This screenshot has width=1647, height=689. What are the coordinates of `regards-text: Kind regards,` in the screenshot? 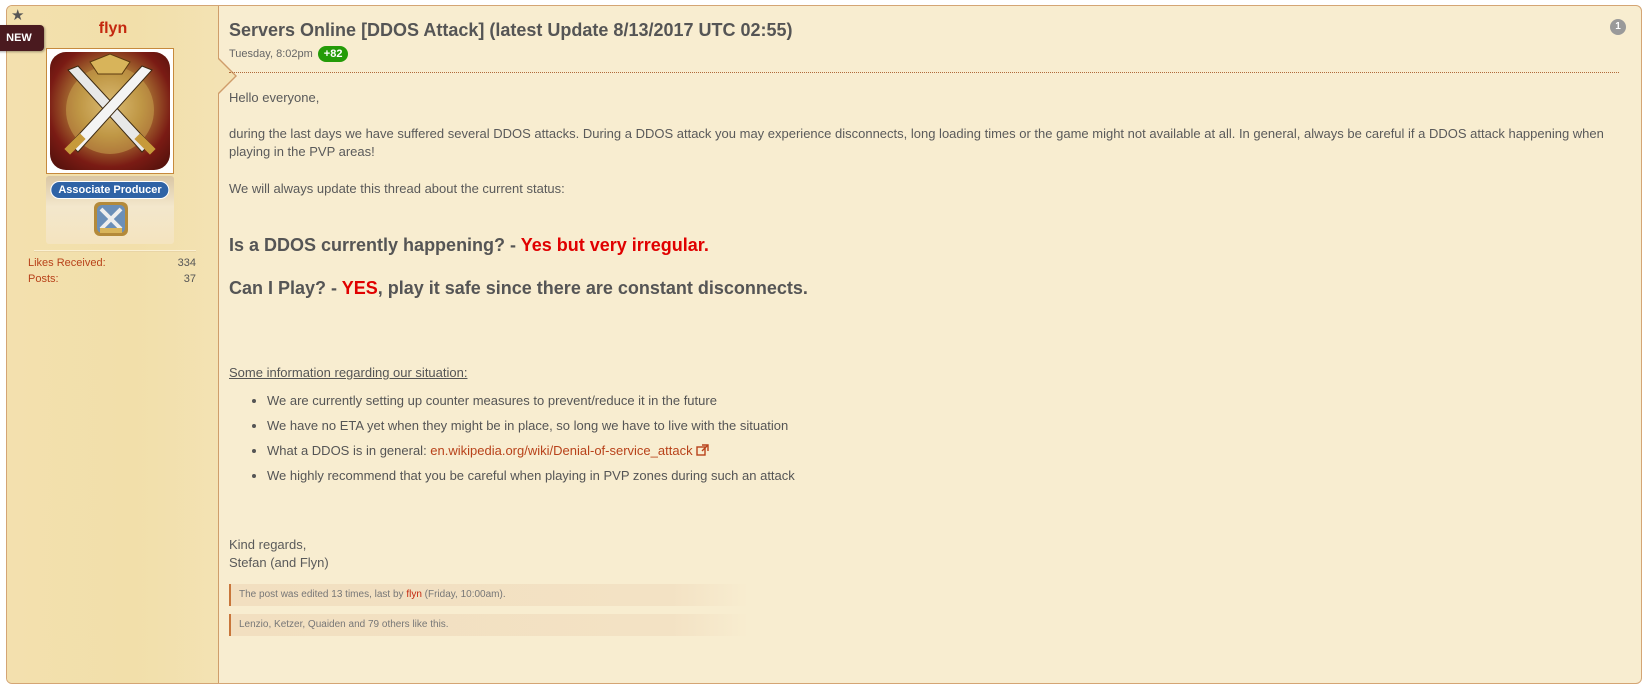 It's located at (268, 544).